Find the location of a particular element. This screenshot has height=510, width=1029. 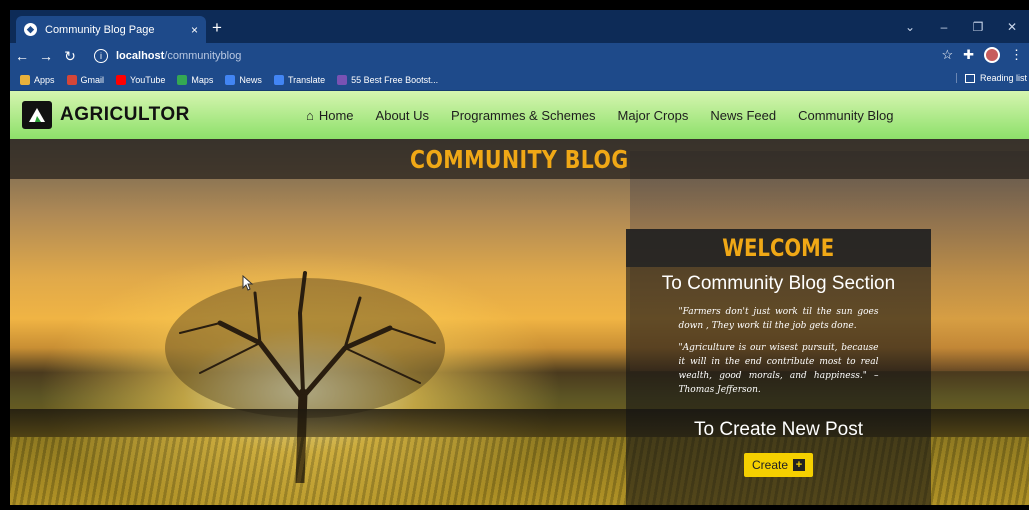

bookmark-star-icon: ☆ is located at coordinates (947, 55).